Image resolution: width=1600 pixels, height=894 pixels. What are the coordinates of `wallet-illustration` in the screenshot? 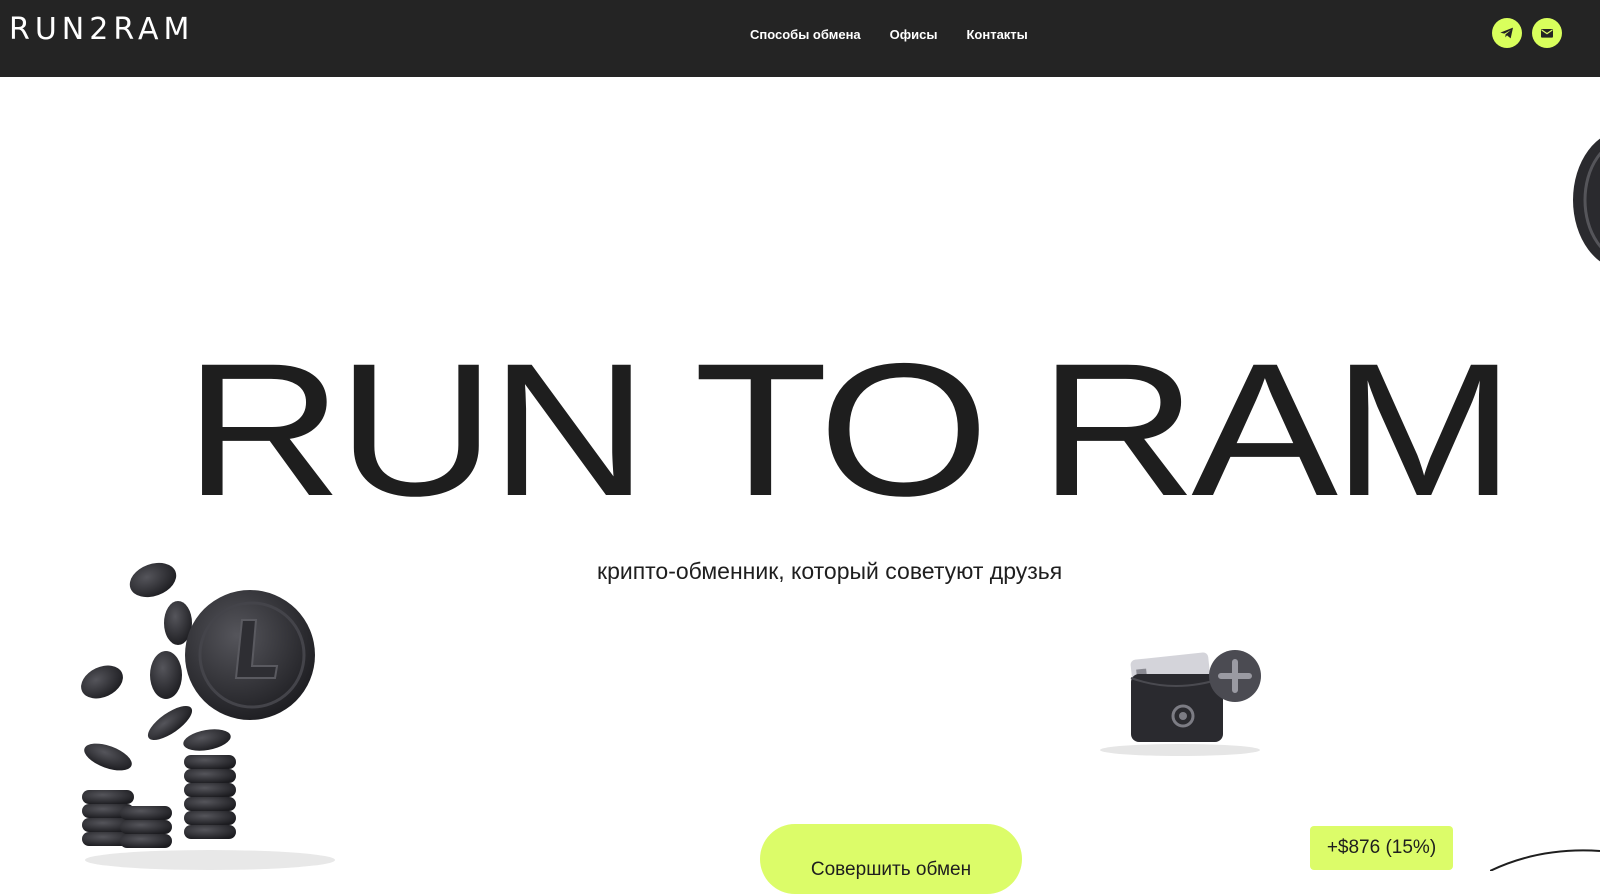 It's located at (1180, 703).